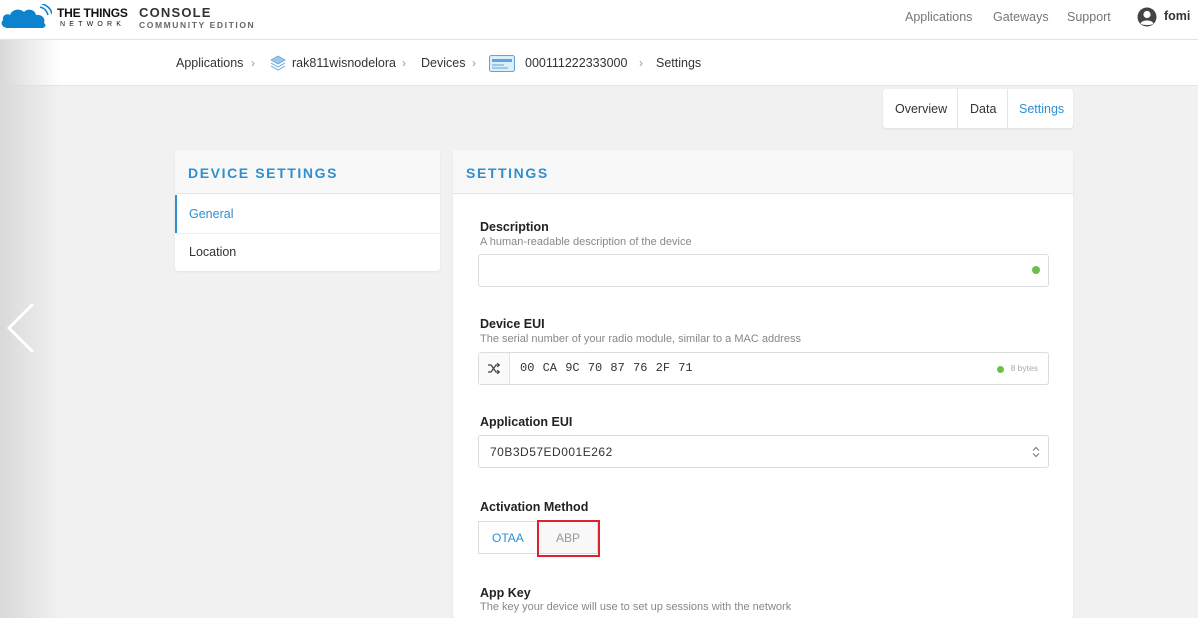 The width and height of the screenshot is (1198, 618). Describe the element at coordinates (93, 24) in the screenshot. I see `brand-line2: NETWORK` at that location.